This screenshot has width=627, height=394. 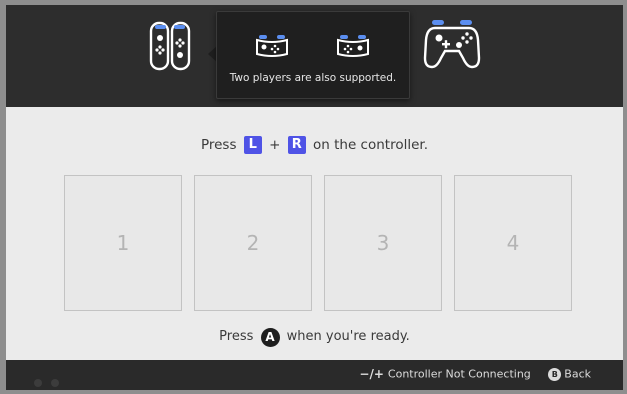 I want to click on player-slot-3: 3, so click(x=383, y=243).